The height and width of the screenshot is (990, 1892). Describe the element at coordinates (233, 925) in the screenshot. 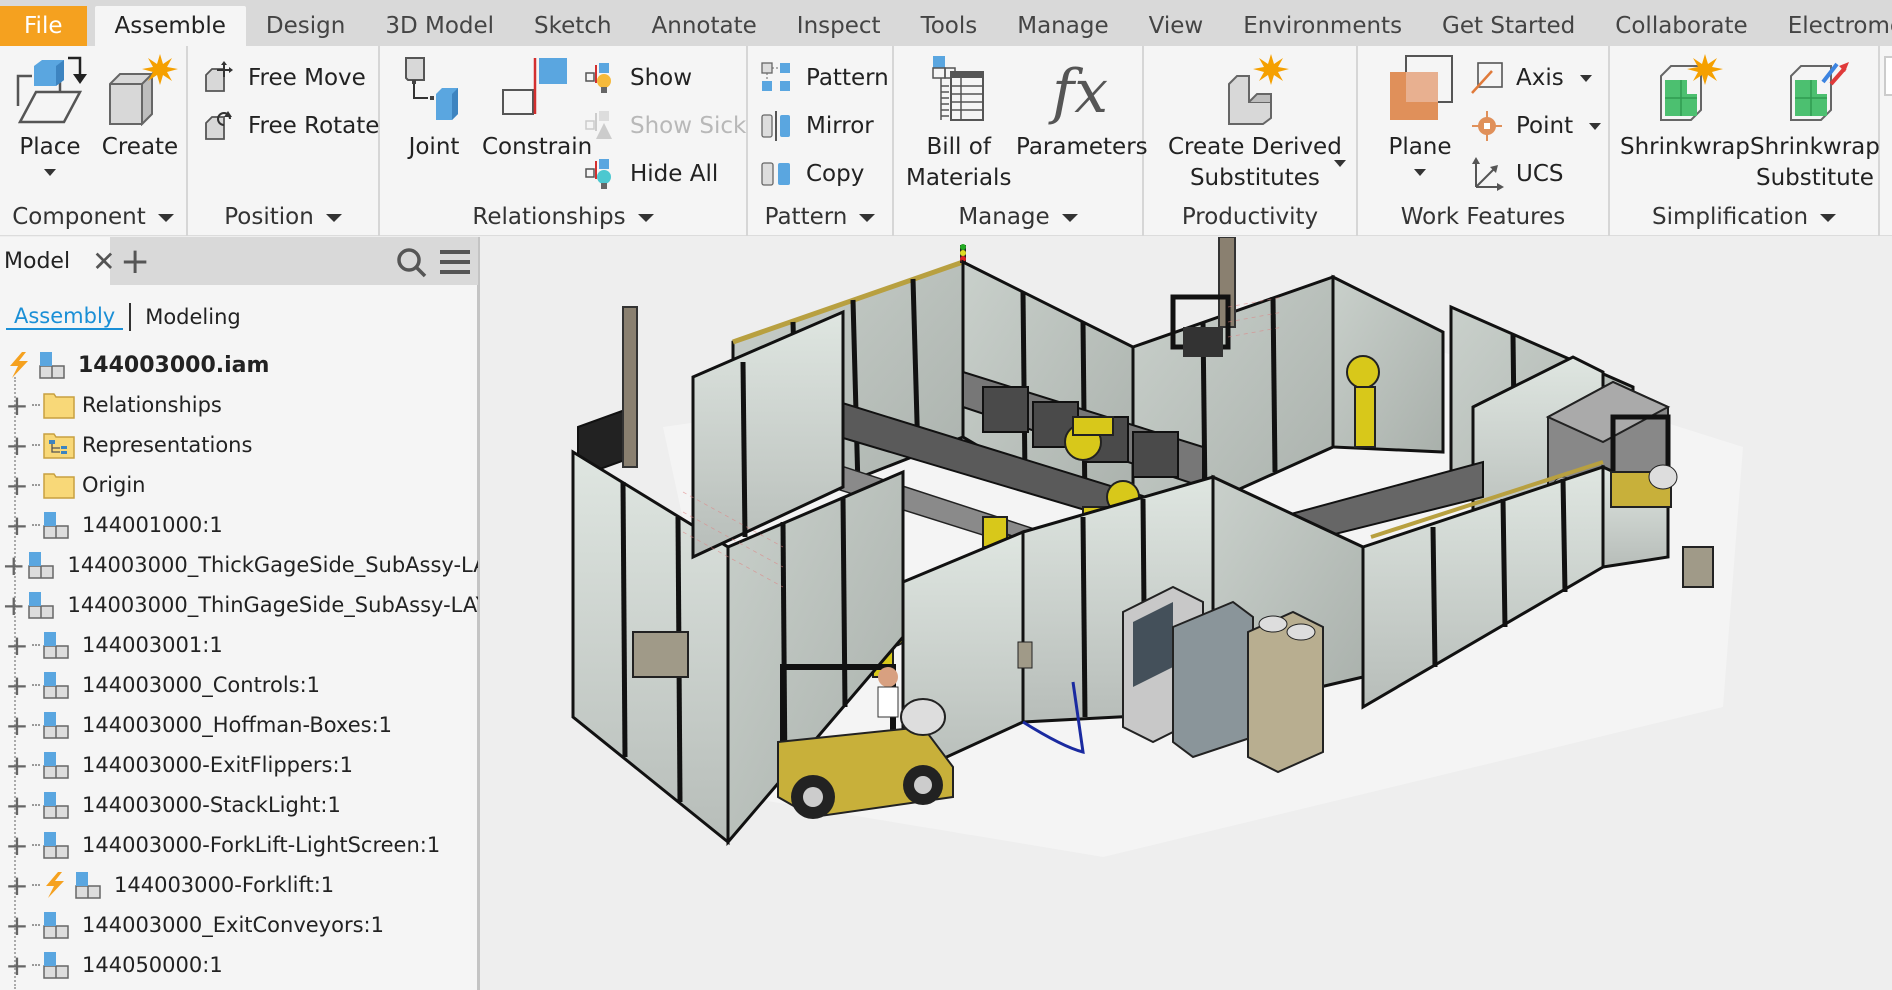

I see `tree-item-label: 144003000_ExitConveyors:1` at that location.